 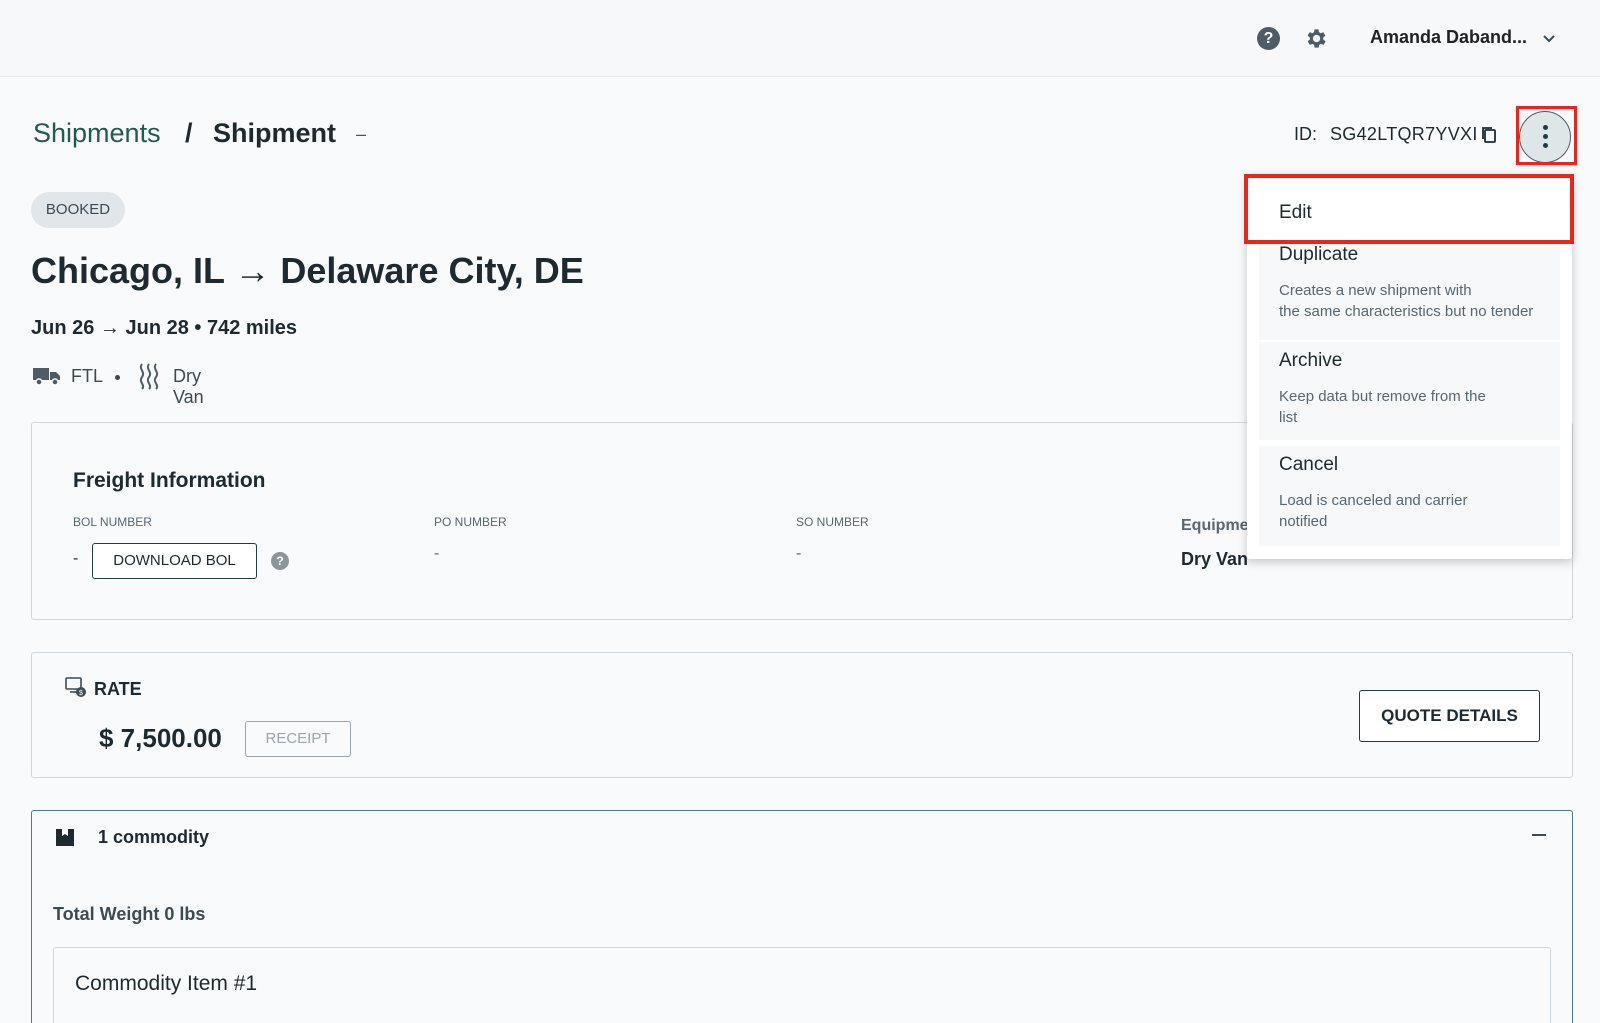 I want to click on so-number-label: SO NUMBER, so click(x=832, y=522).